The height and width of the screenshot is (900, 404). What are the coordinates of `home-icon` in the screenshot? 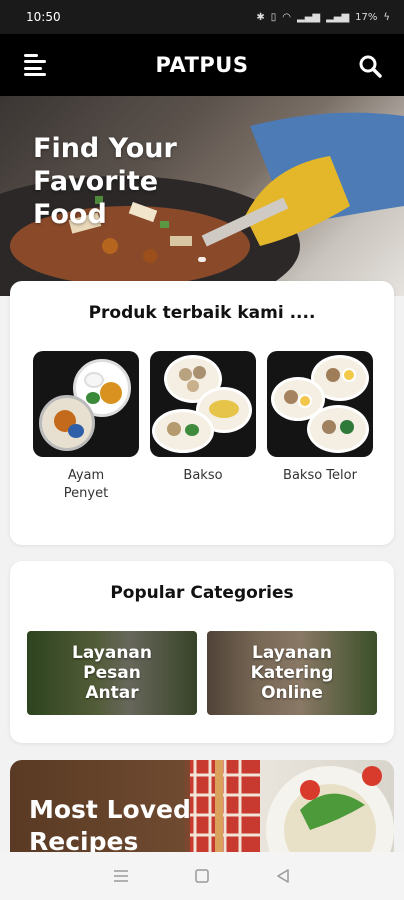 It's located at (202, 876).